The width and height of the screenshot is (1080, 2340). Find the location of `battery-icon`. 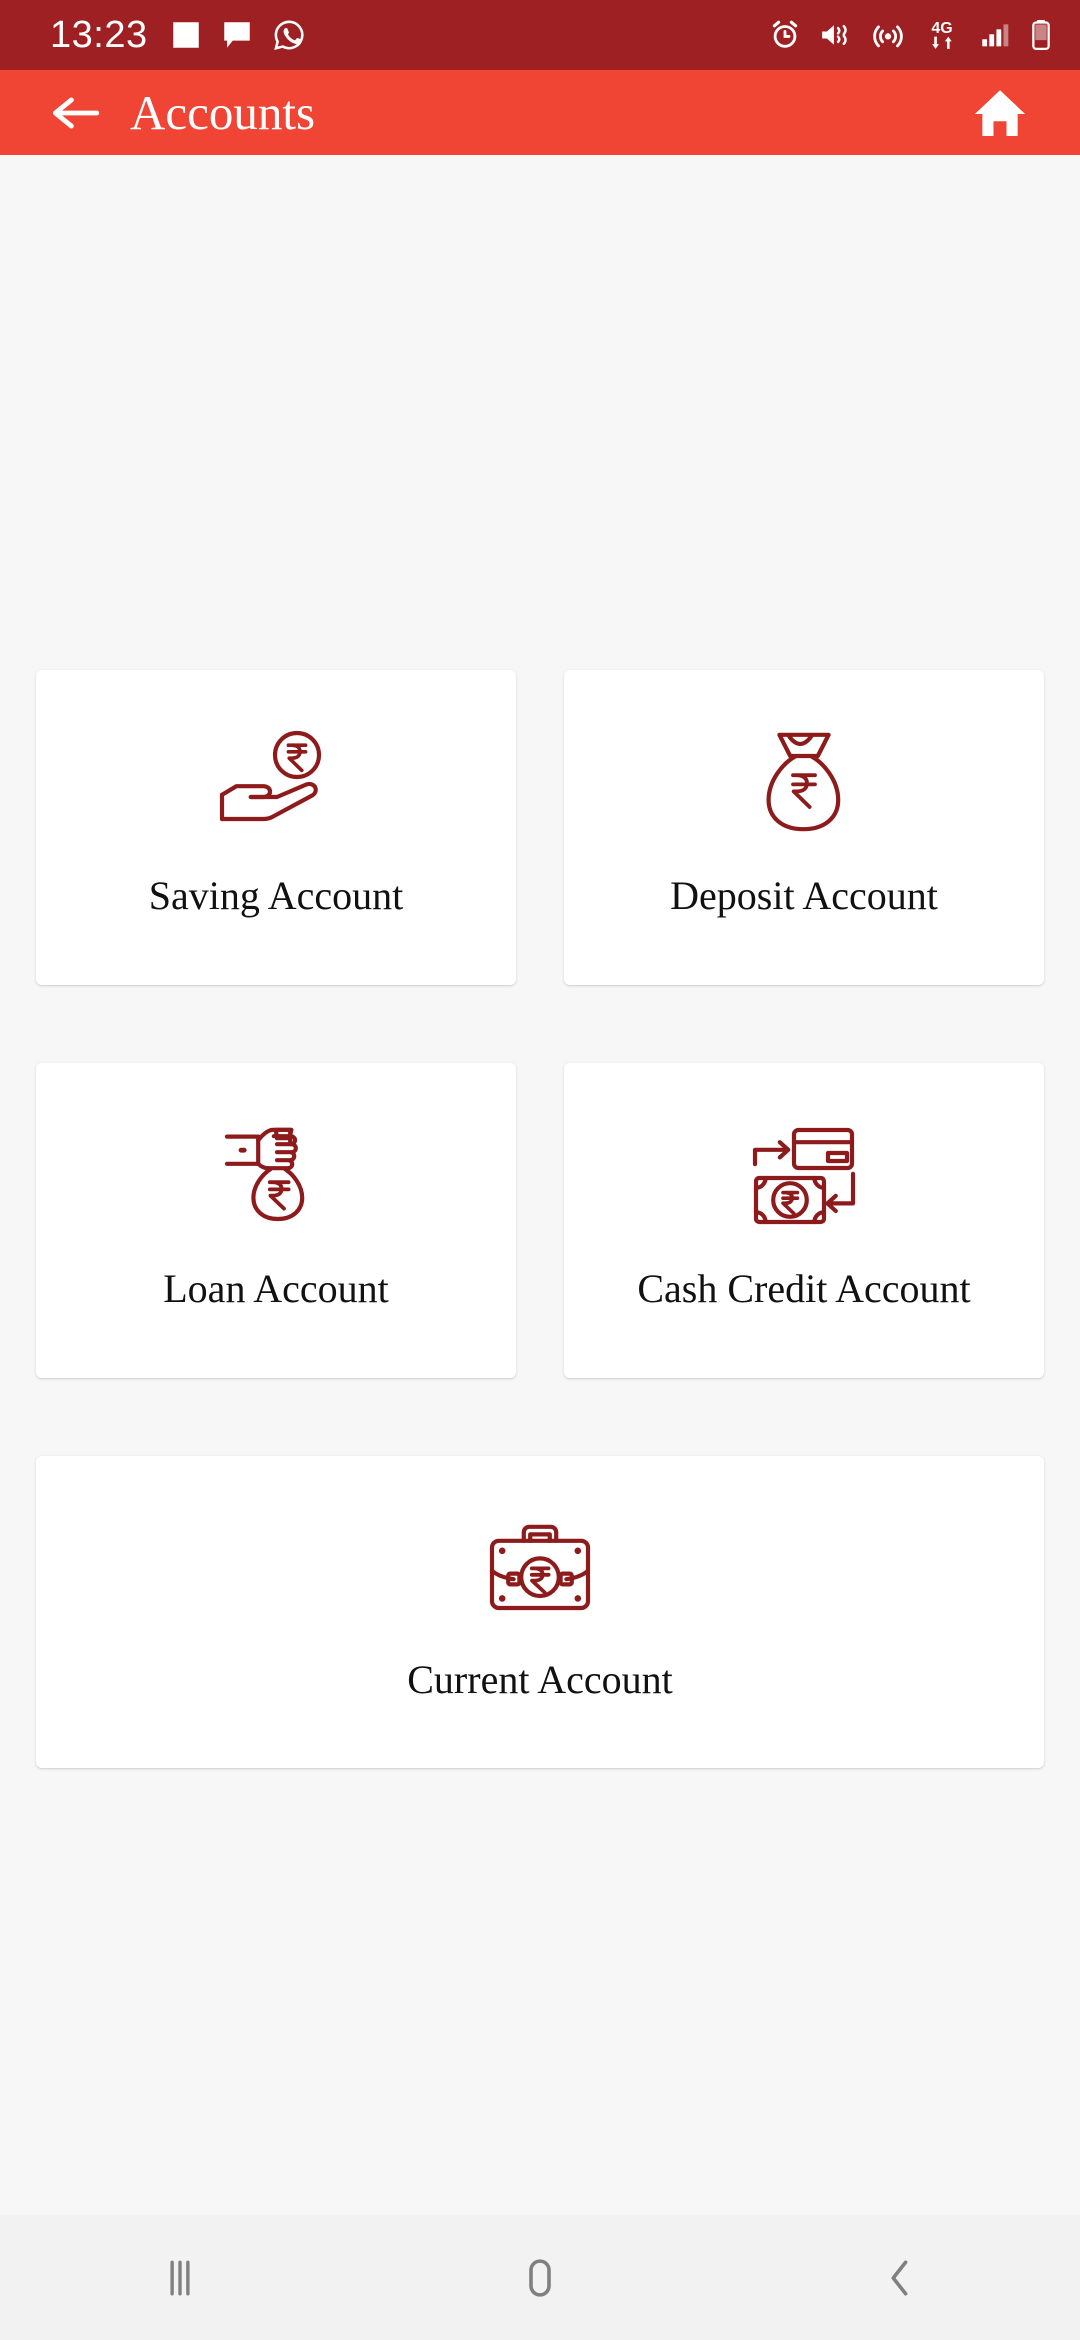

battery-icon is located at coordinates (1041, 35).